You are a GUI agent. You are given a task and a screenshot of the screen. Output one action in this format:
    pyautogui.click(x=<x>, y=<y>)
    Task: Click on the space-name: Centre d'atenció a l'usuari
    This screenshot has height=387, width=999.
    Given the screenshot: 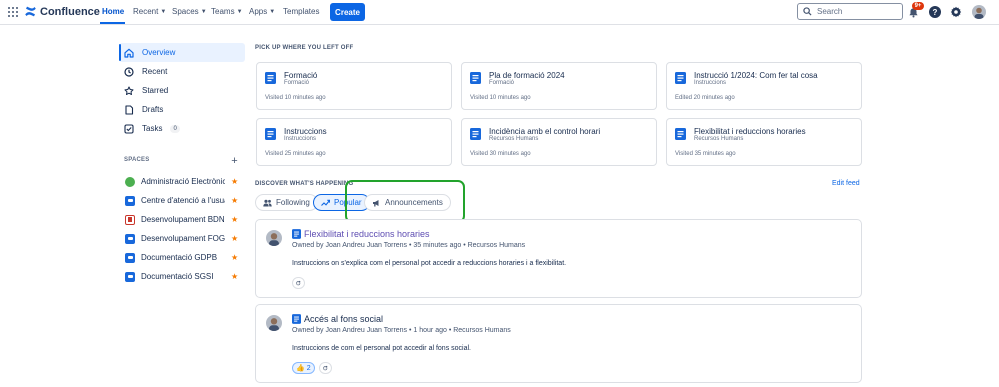 What is the action you would take?
    pyautogui.click(x=183, y=200)
    